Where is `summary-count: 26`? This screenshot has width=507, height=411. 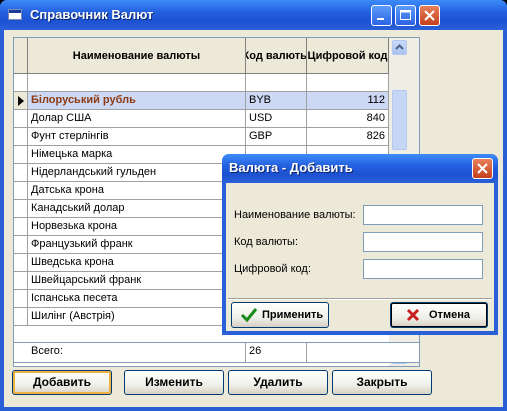 summary-count: 26 is located at coordinates (276, 352).